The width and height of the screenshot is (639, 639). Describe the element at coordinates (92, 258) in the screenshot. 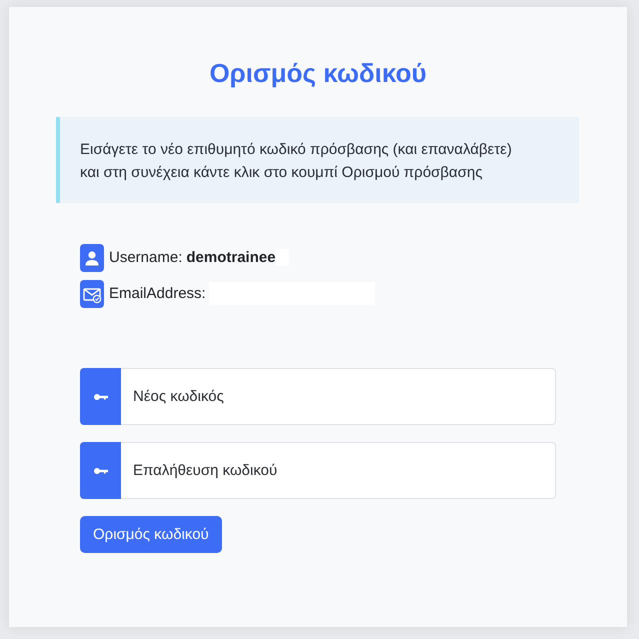

I see `user-icon` at that location.